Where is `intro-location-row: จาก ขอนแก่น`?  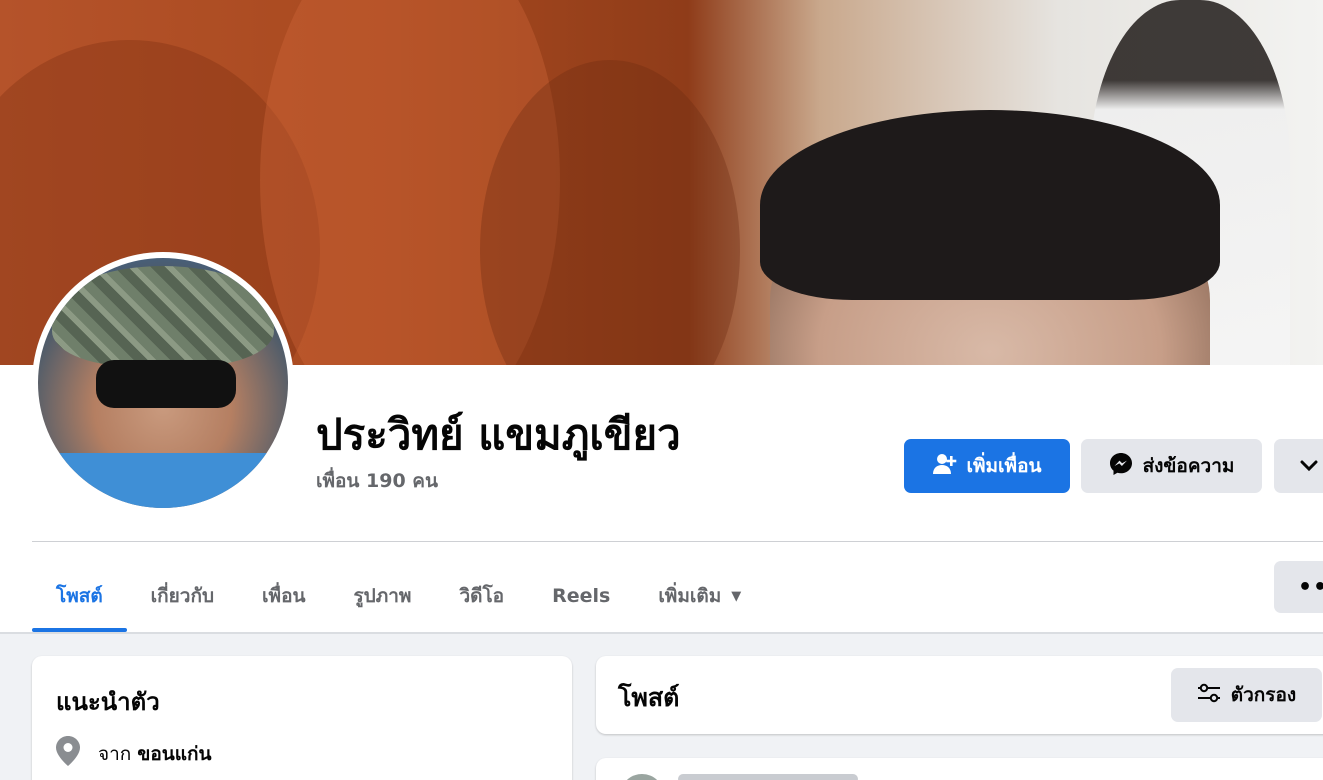
intro-location-row: จาก ขอนแก่น is located at coordinates (134, 753).